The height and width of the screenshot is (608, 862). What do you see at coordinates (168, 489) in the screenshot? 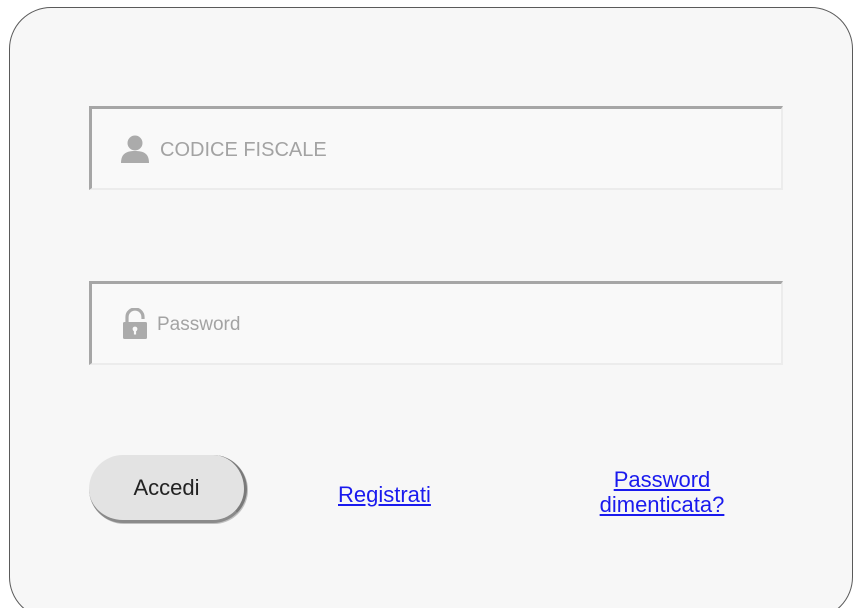
I see `accedi-button: Accedi` at bounding box center [168, 489].